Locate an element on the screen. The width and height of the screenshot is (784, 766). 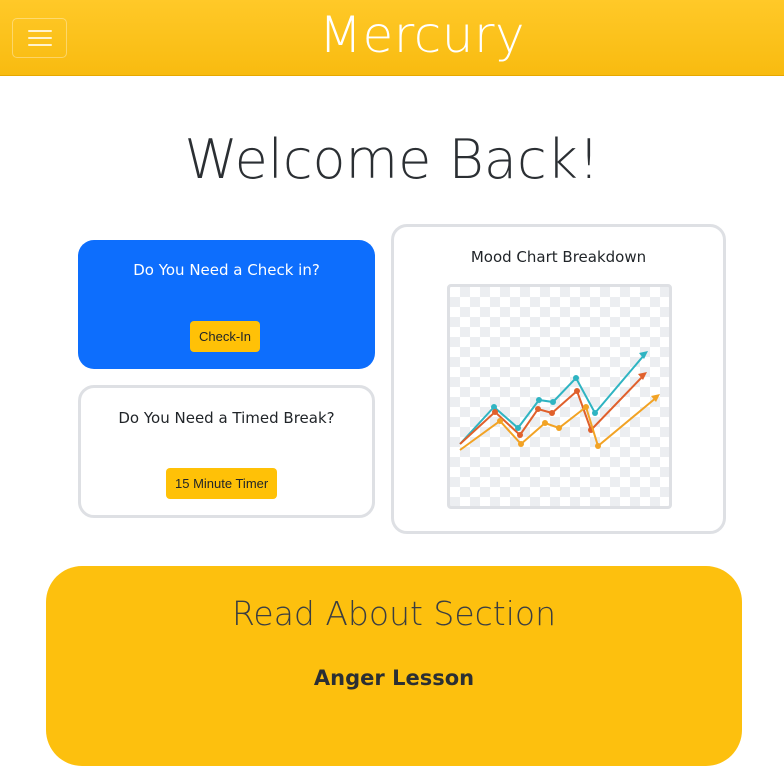
trend-lines-illustration-icon is located at coordinates (559, 401).